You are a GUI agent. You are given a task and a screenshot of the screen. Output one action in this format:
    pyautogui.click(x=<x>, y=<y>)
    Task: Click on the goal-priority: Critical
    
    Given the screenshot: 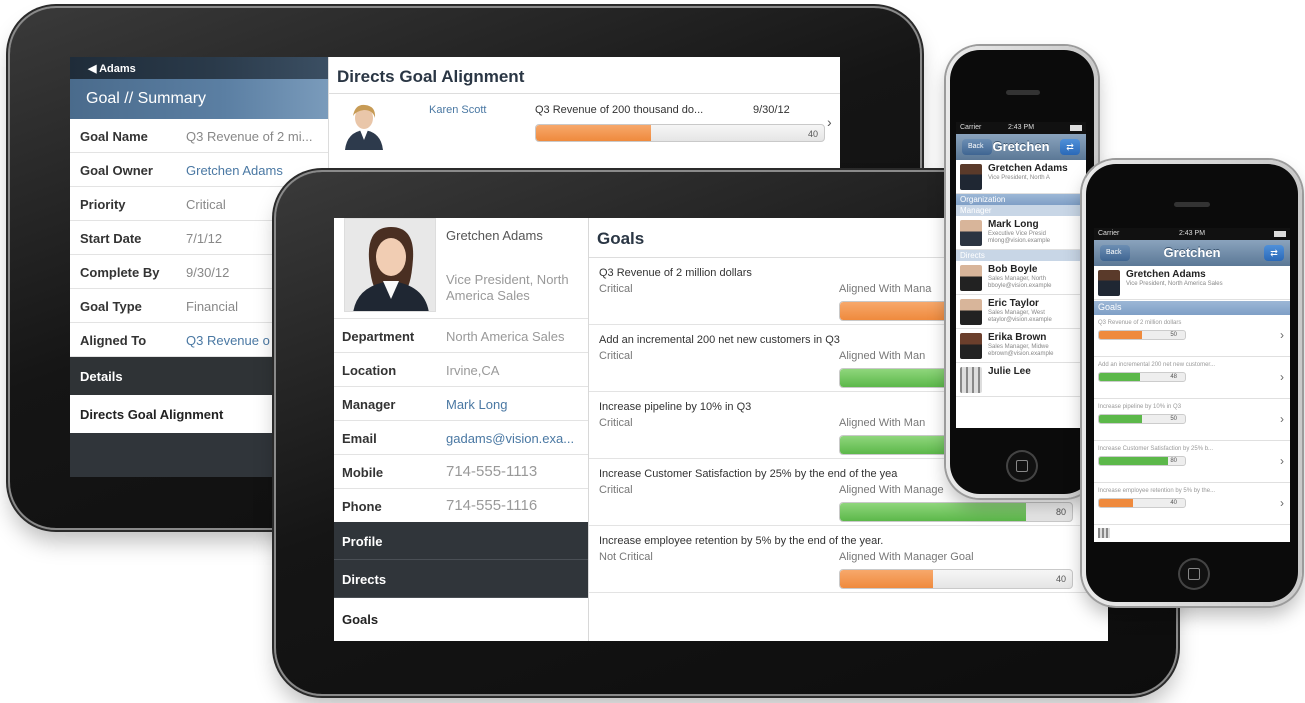 What is the action you would take?
    pyautogui.click(x=616, y=356)
    